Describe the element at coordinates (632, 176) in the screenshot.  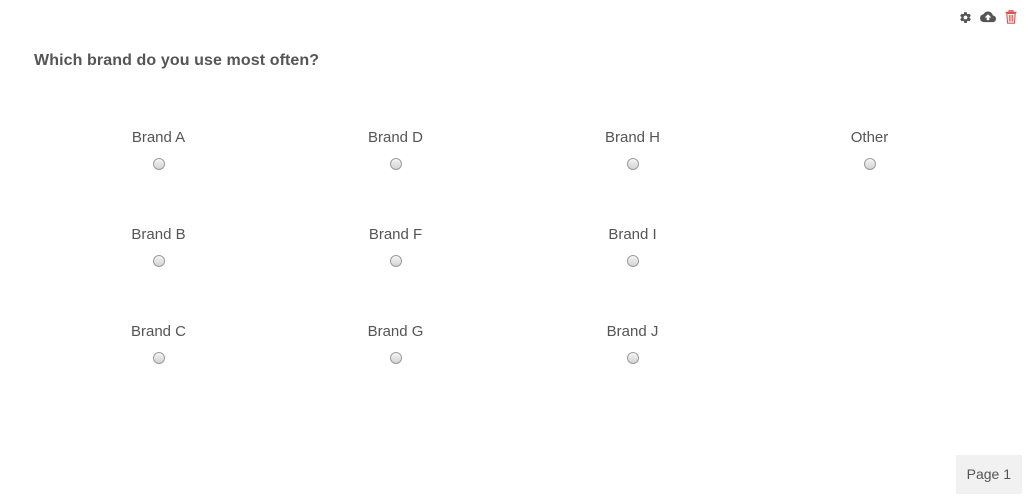
I see `option-2: Brand H` at that location.